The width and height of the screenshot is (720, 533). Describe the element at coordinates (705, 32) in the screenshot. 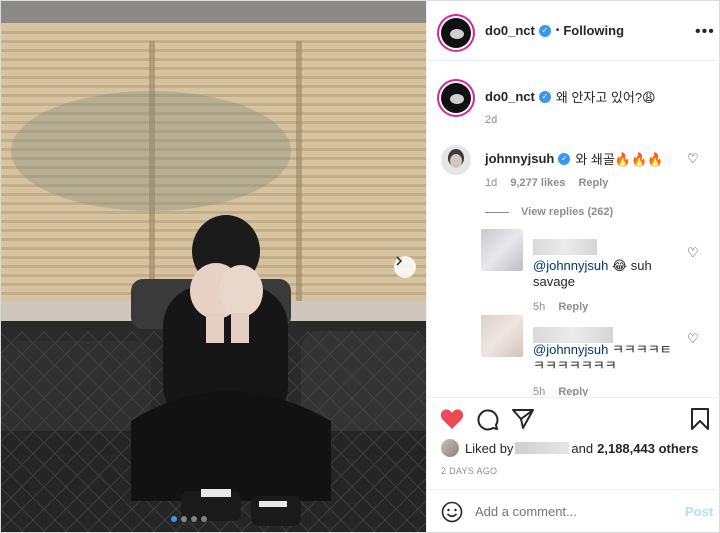

I see `more-options-icon: •••` at that location.